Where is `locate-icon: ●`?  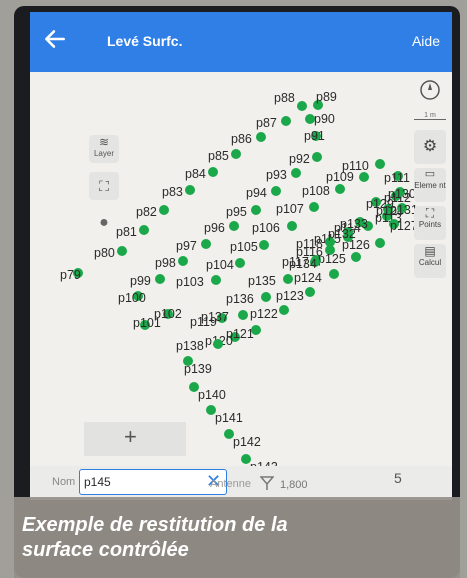
locate-icon: ● is located at coordinates (104, 222).